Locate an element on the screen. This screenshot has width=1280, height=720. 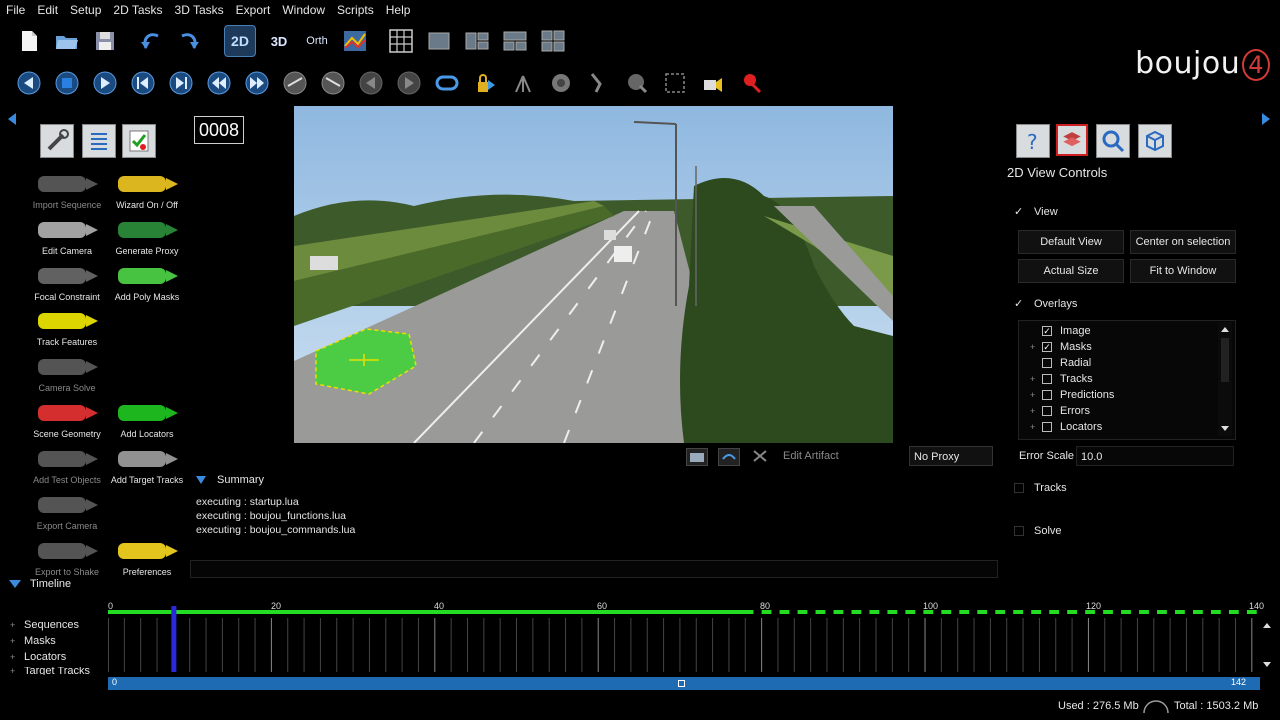
solve-section-header: Solve is located at coordinates (1038, 531).